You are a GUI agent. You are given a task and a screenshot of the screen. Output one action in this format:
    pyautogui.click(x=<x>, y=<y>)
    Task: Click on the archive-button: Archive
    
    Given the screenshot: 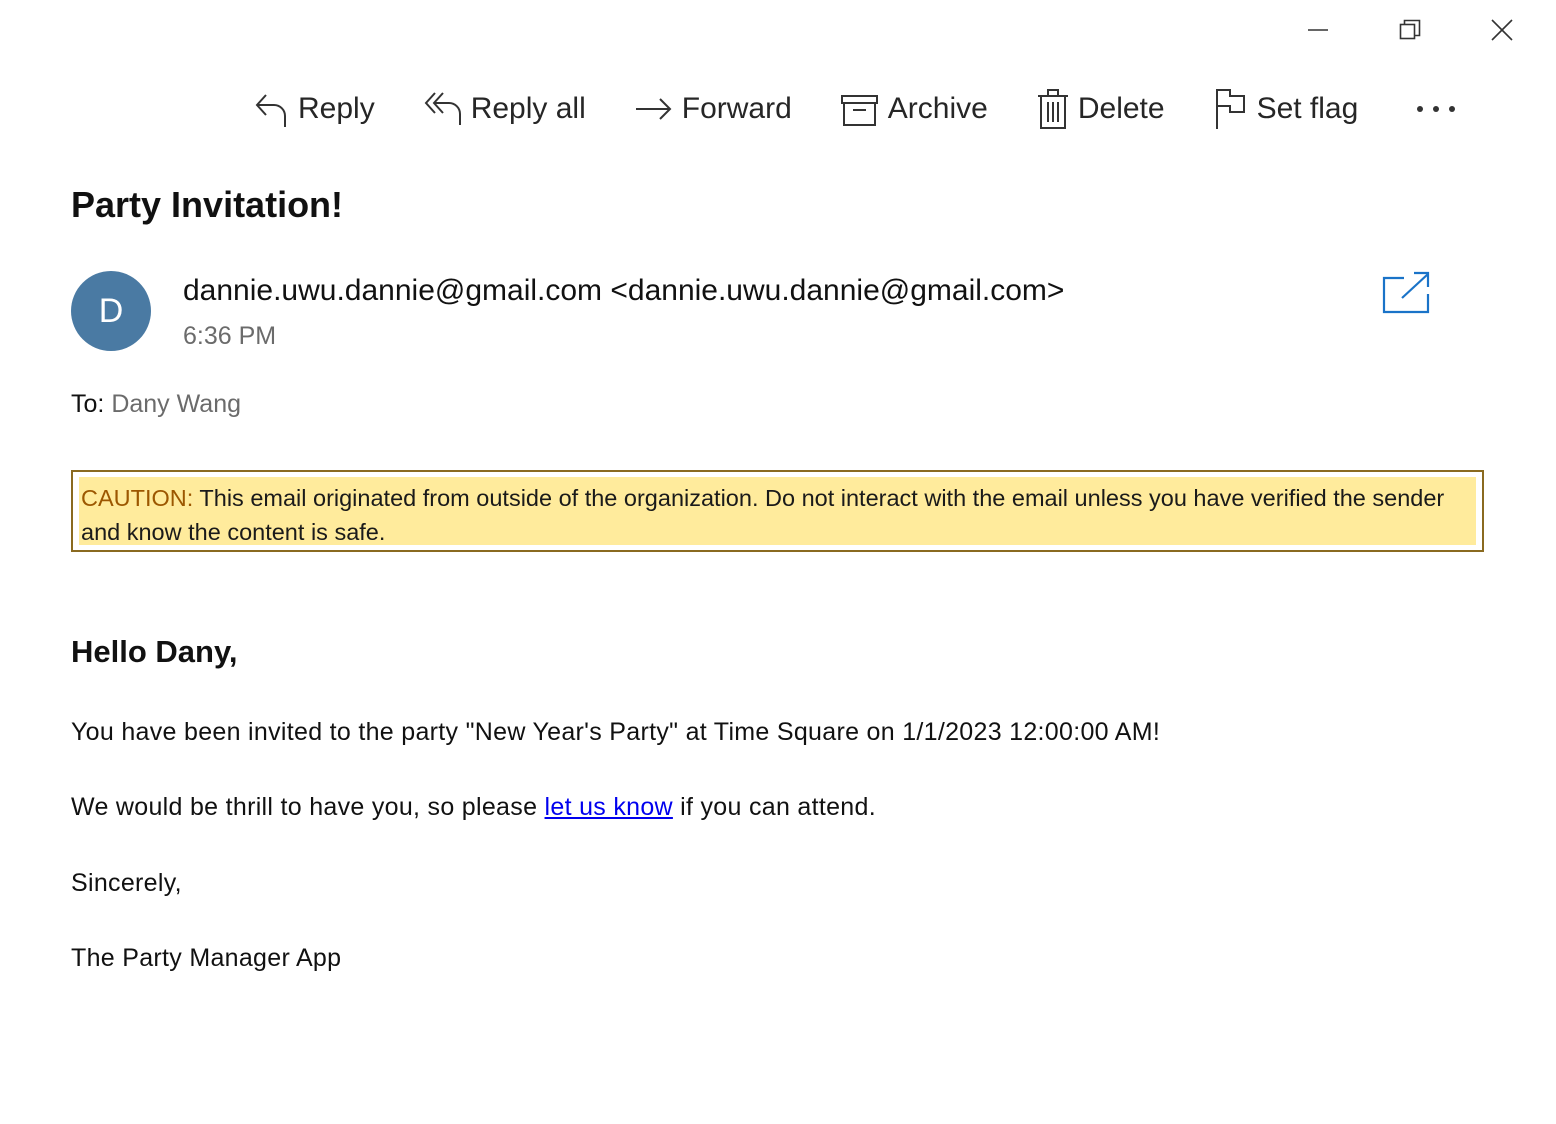 What is the action you would take?
    pyautogui.click(x=914, y=109)
    